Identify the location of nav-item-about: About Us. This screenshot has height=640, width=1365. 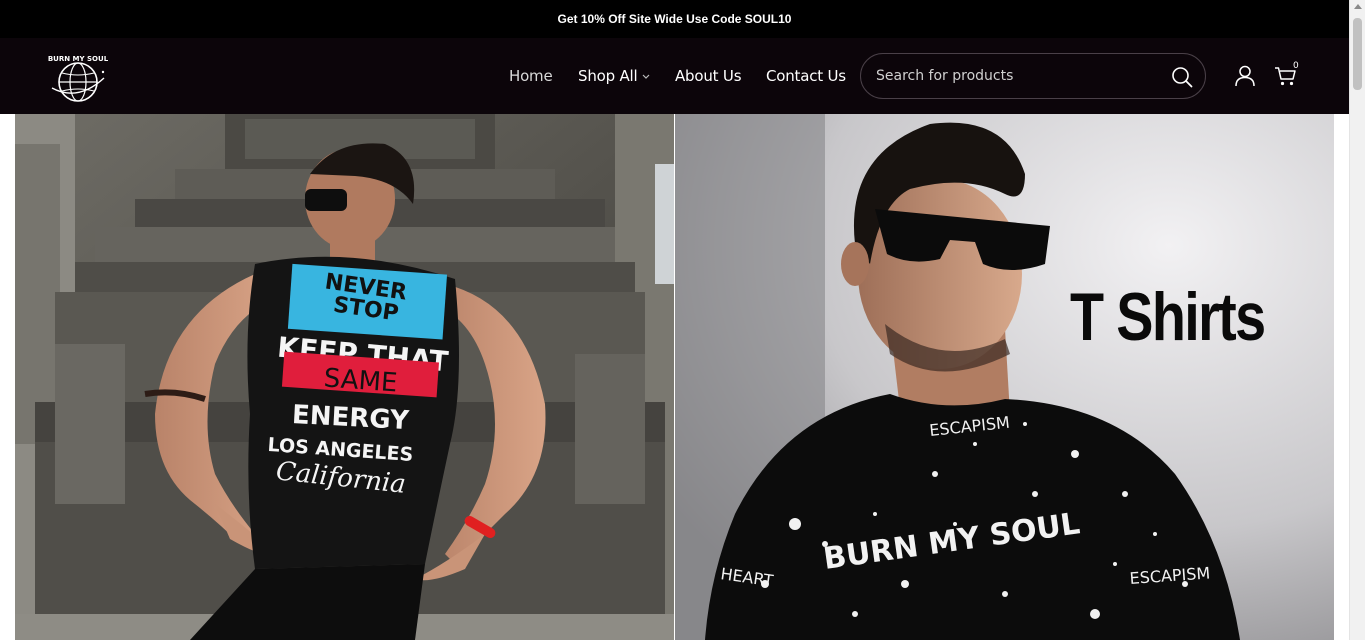
(708, 76).